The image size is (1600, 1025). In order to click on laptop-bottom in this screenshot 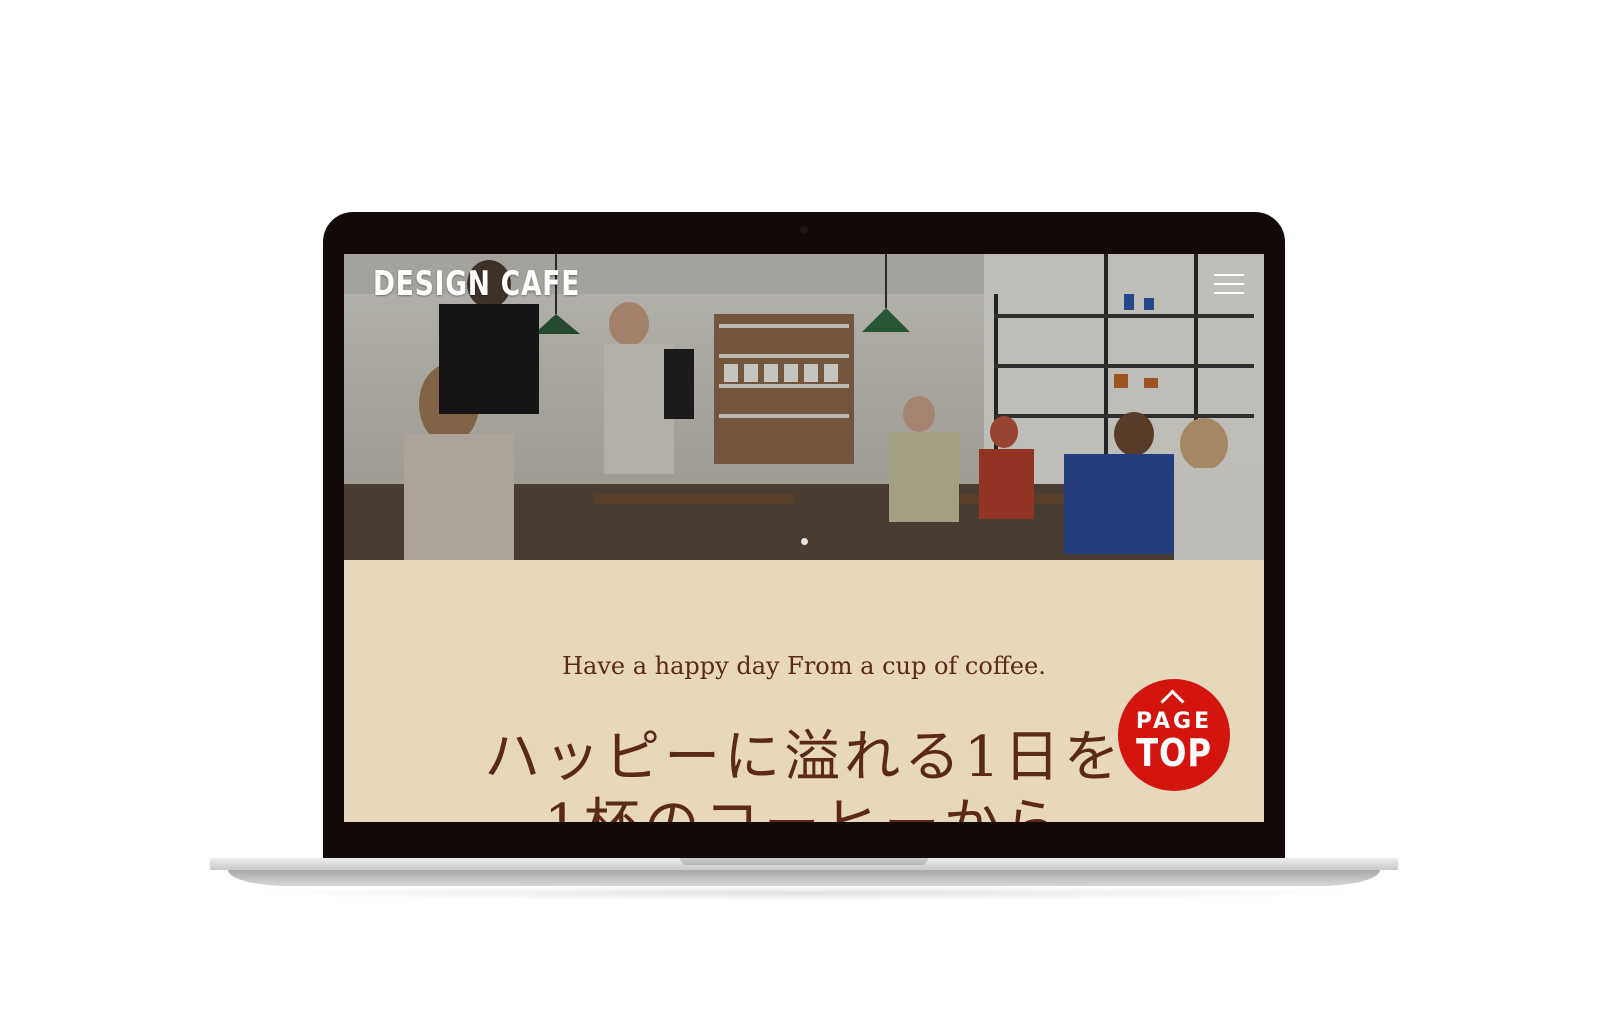, I will do `click(804, 878)`.